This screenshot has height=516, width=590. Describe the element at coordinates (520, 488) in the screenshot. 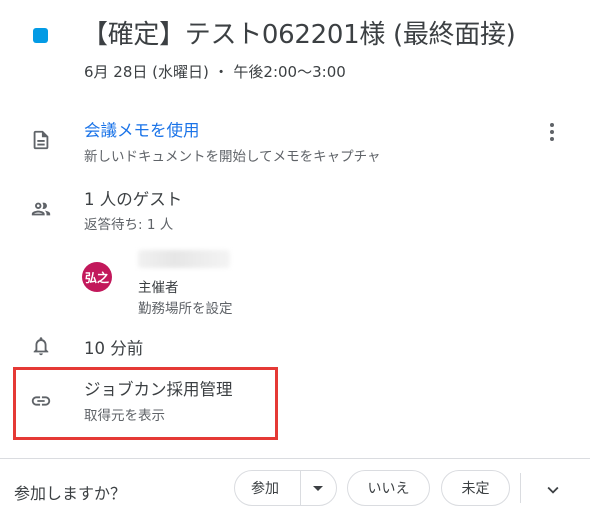

I see `footer-separator` at that location.